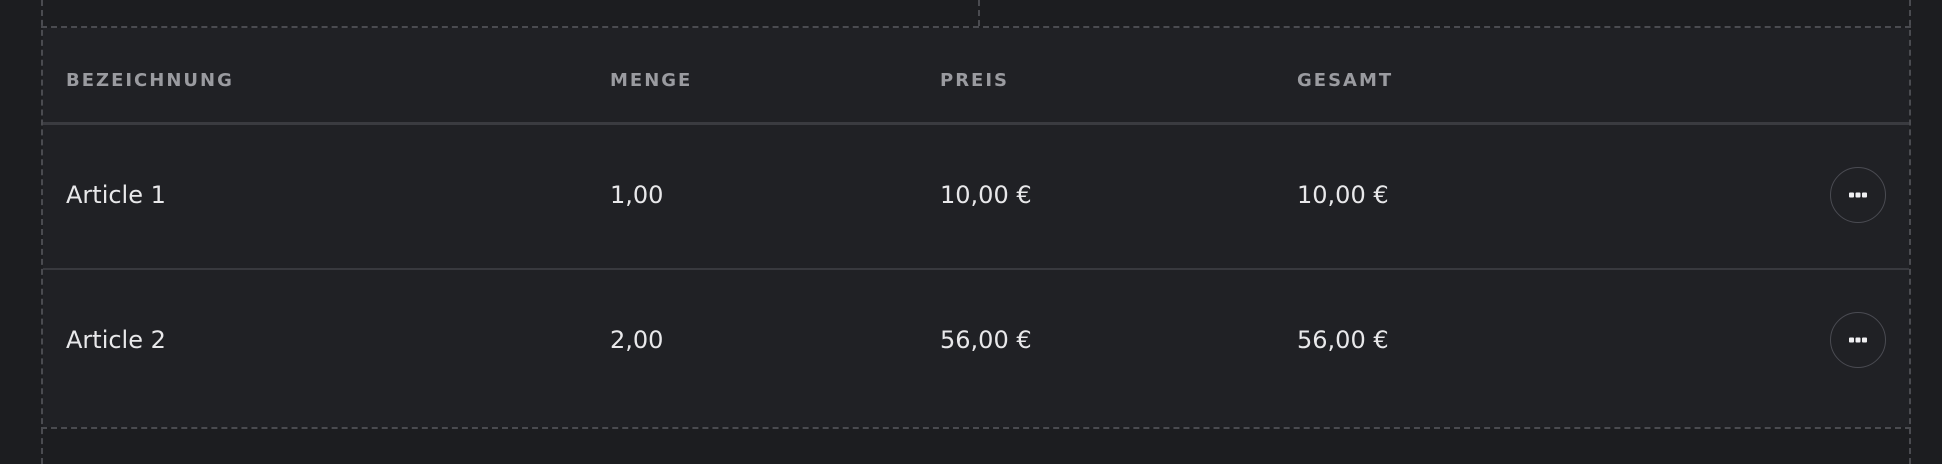 This screenshot has width=1942, height=464. Describe the element at coordinates (975, 80) in the screenshot. I see `column-header-price: PREIS` at that location.